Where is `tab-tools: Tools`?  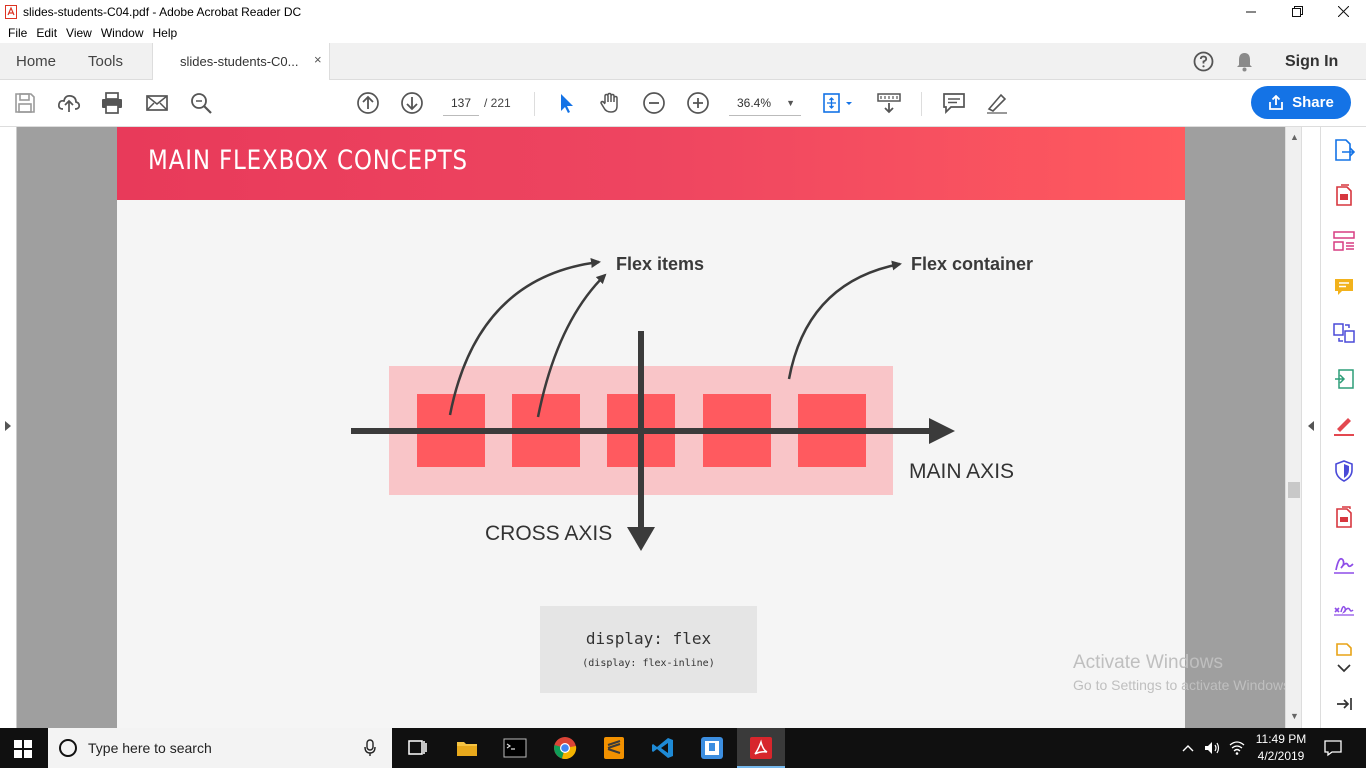 tab-tools: Tools is located at coordinates (105, 61).